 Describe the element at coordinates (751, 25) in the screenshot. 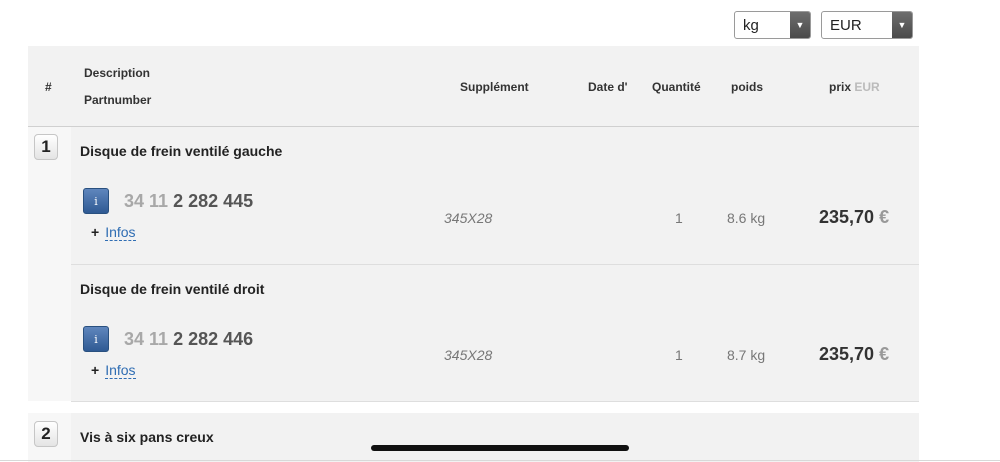

I see `unit-select-value: kg` at that location.